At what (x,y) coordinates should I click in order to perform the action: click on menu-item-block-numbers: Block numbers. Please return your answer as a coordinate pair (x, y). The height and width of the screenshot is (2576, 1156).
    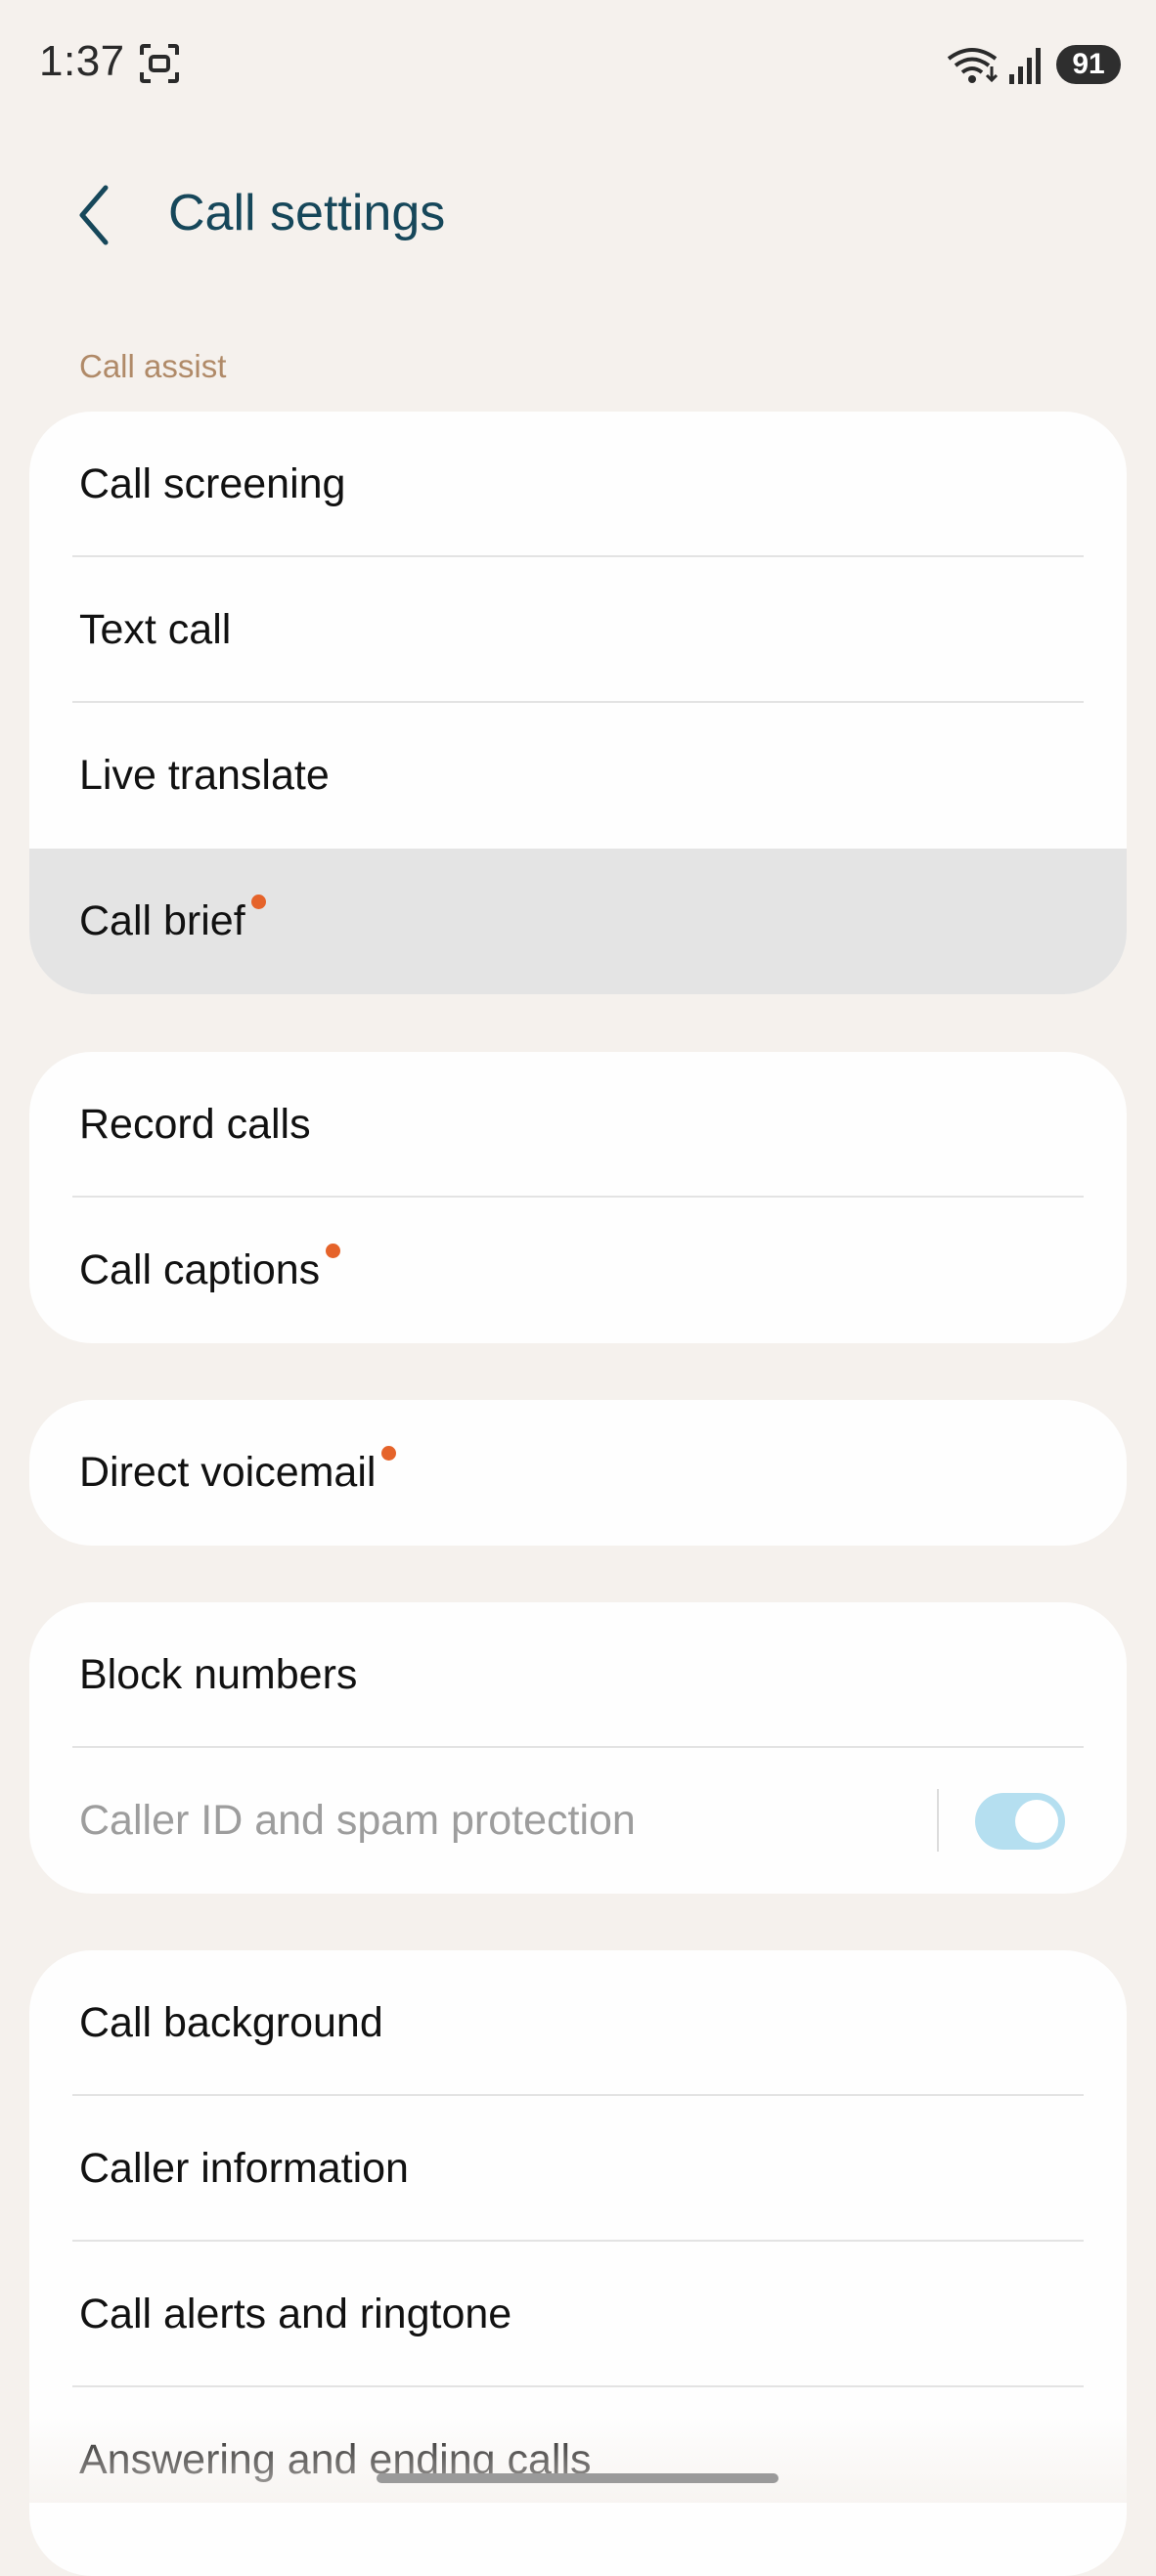
    Looking at the image, I should click on (578, 1675).